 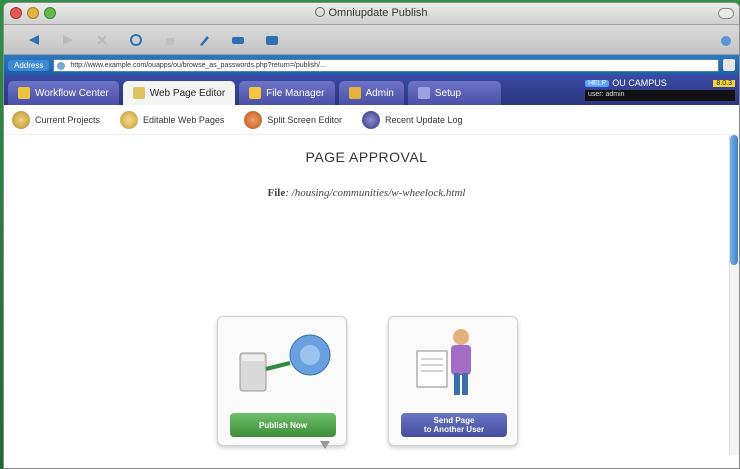 I want to click on title-bar: Omniupdate Publish, so click(x=371, y=14).